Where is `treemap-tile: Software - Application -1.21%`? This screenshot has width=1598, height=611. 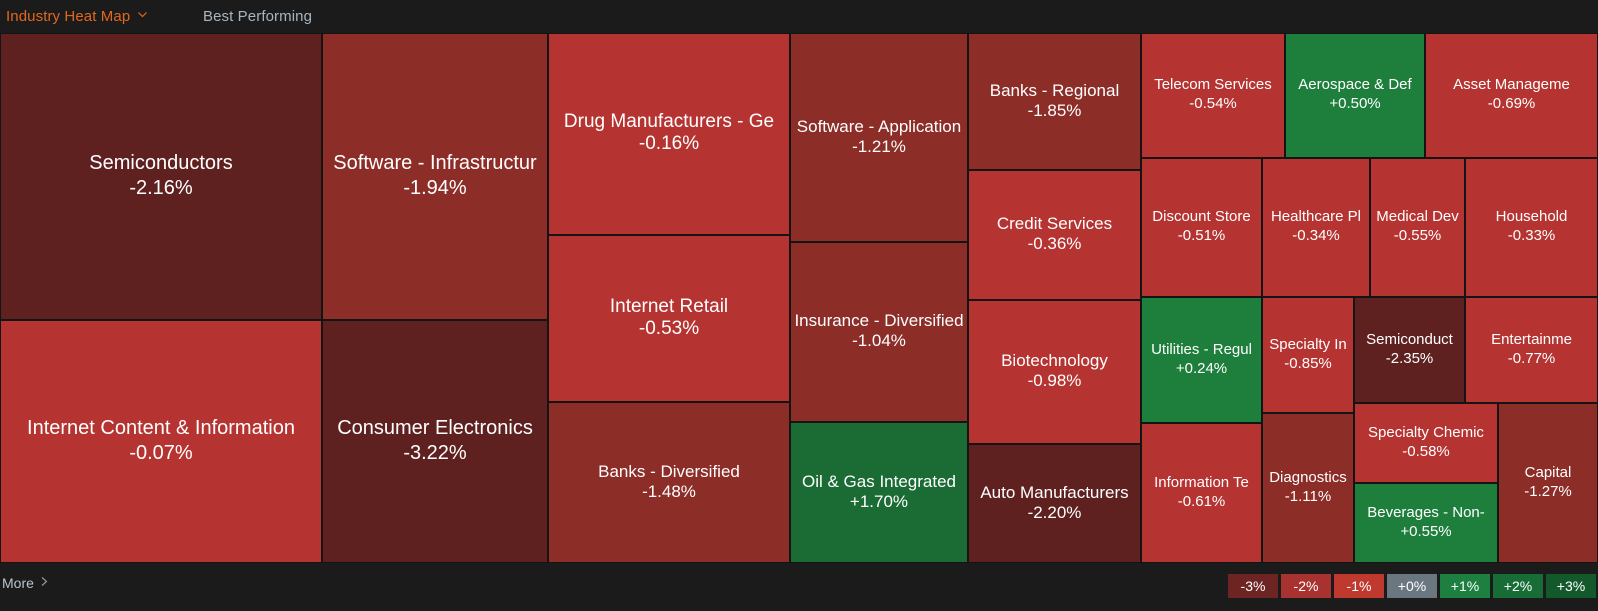 treemap-tile: Software - Application -1.21% is located at coordinates (879, 137).